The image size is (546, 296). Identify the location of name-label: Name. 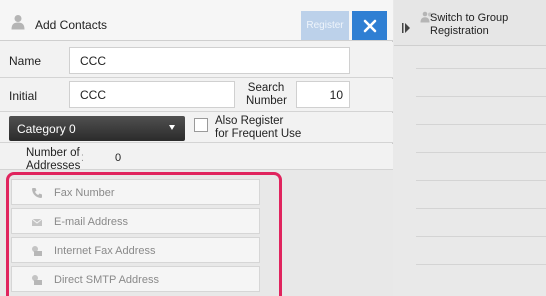
(25, 61).